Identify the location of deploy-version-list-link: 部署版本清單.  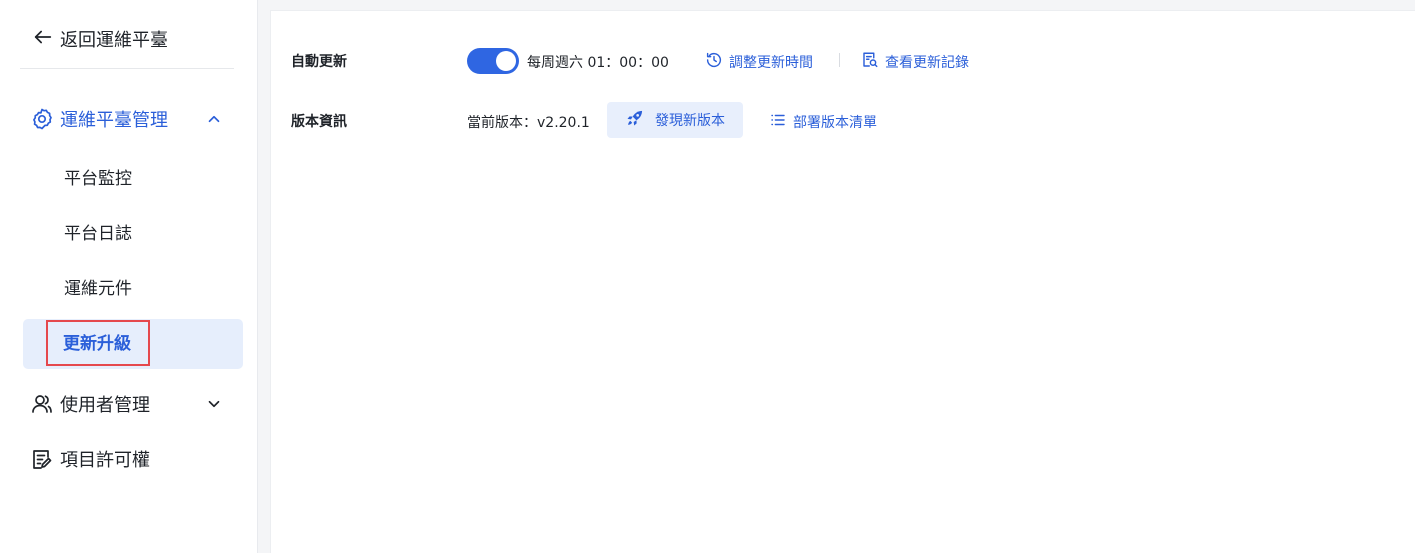
(823, 122).